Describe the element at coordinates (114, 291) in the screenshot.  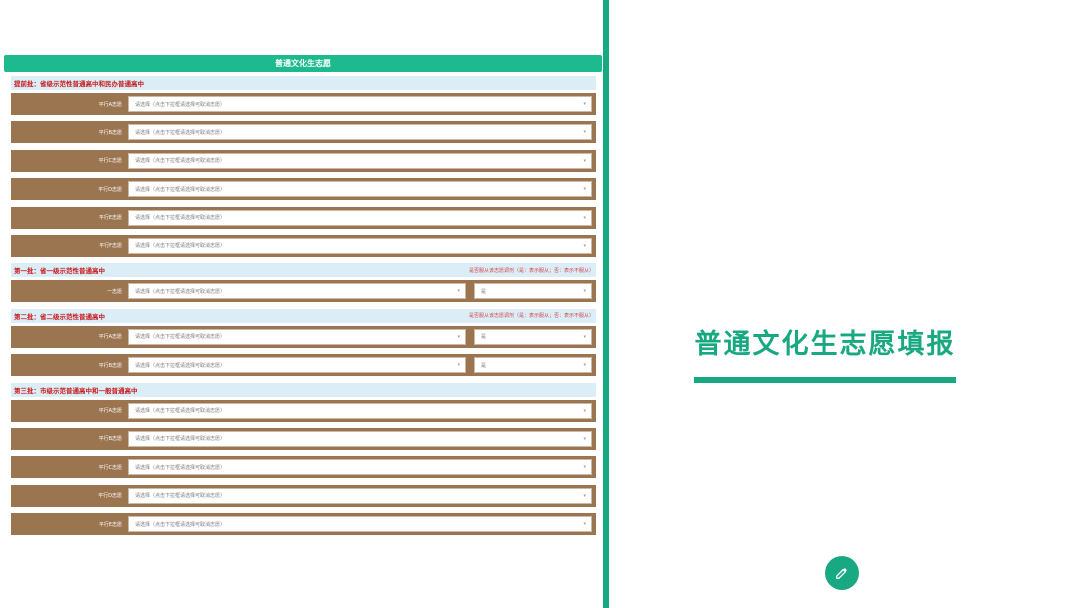
I see `row-label: 一志愿` at that location.